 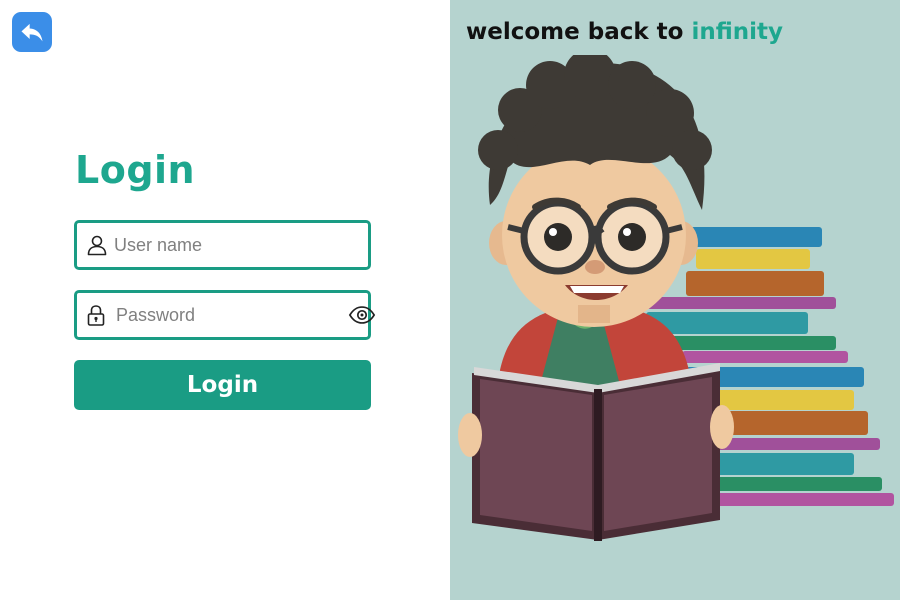 I want to click on lock-icon, so click(x=96, y=315).